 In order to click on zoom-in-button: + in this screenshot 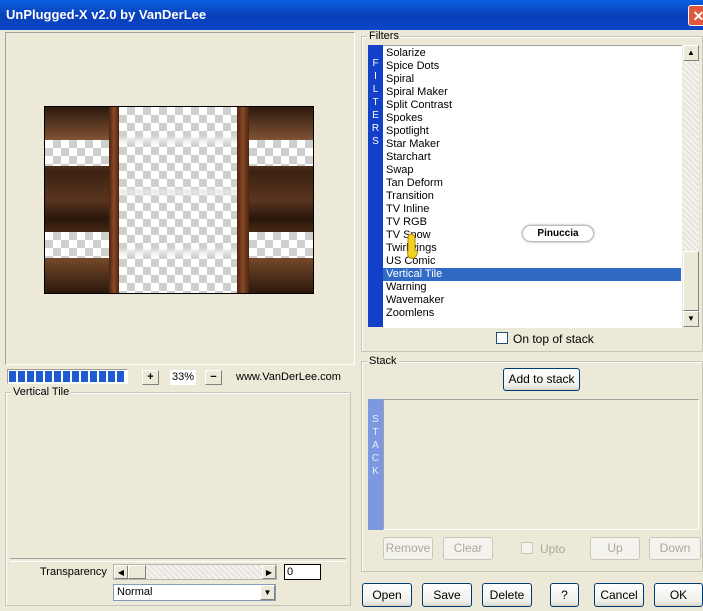, I will do `click(150, 377)`.